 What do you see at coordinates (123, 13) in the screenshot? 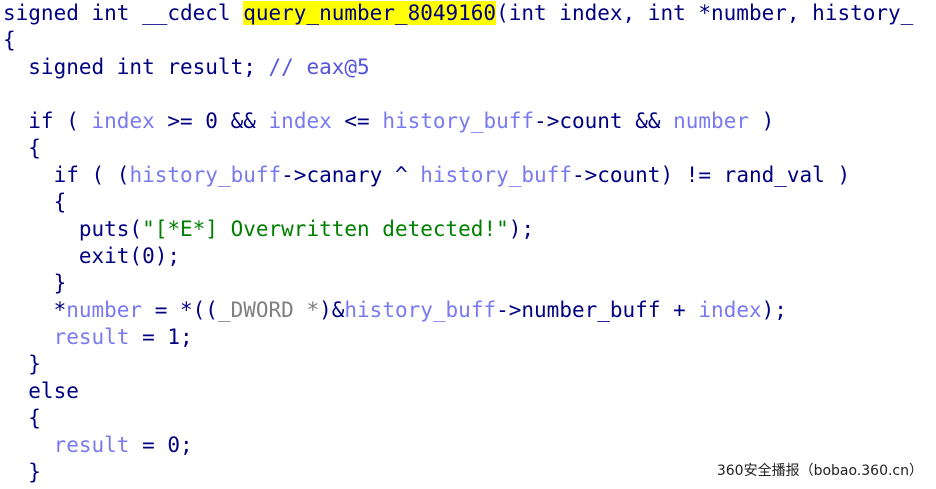
I see `keyword-token: signed int __cdecl` at bounding box center [123, 13].